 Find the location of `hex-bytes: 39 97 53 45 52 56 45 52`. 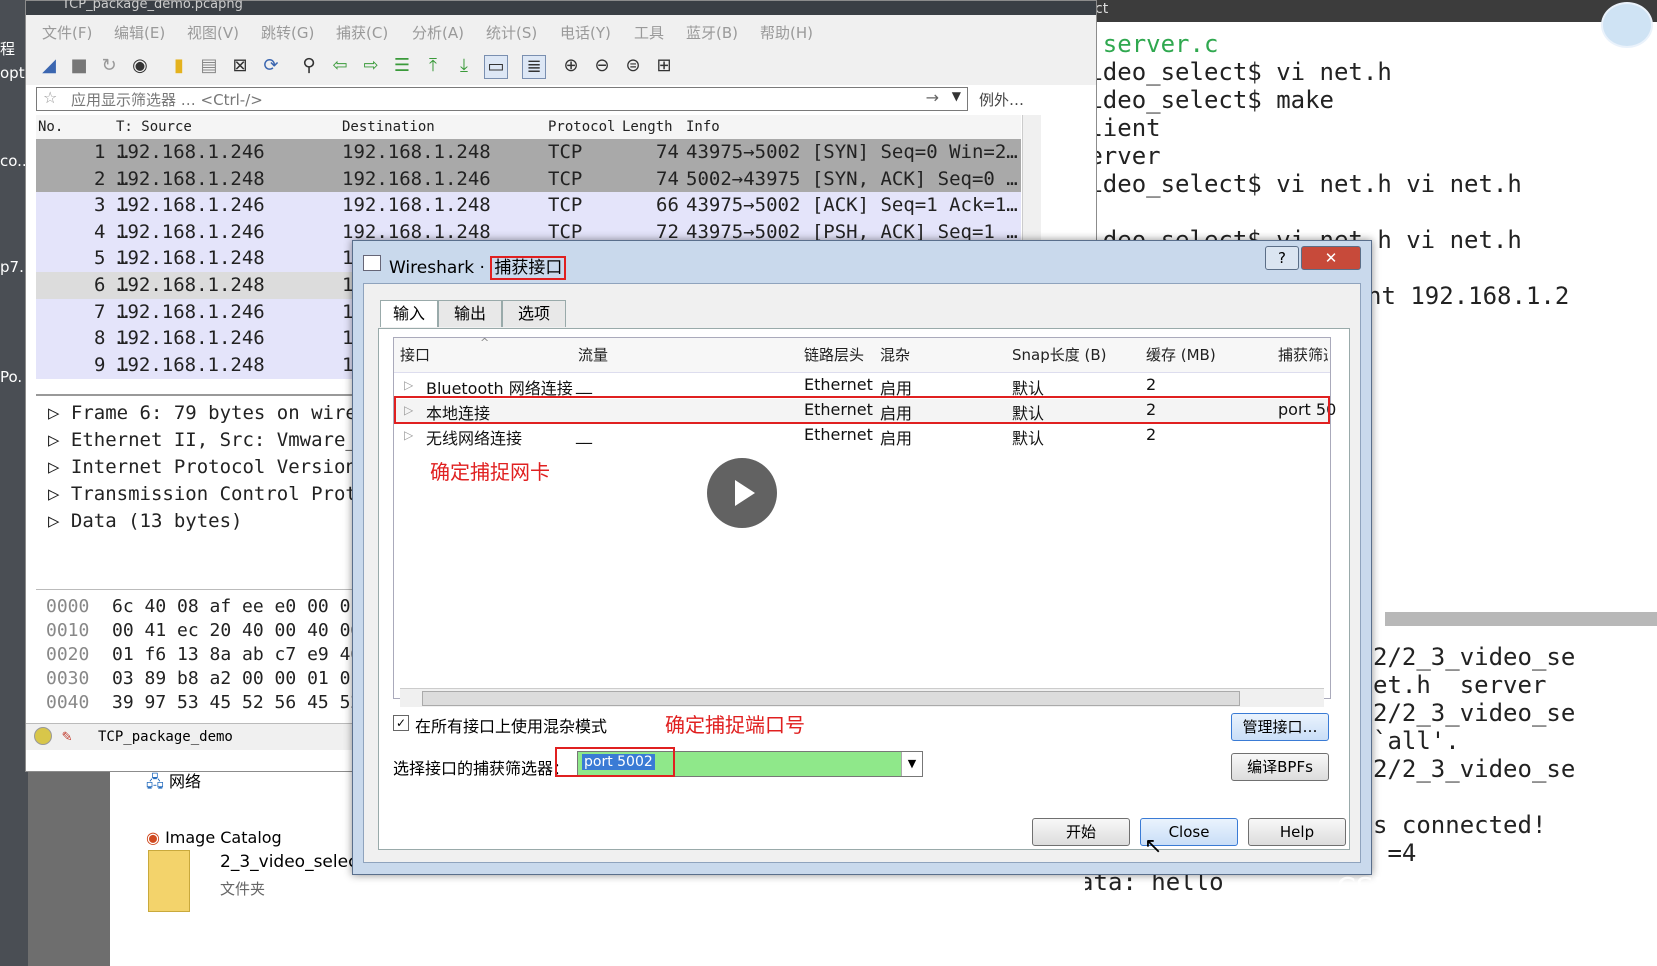

hex-bytes: 39 97 53 45 52 56 45 52 is located at coordinates (236, 702).